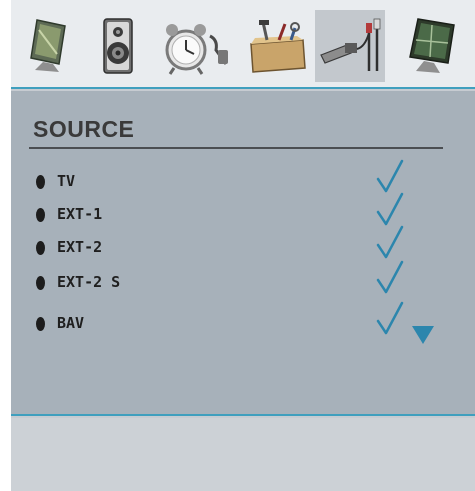  I want to click on source-item-ext1: EXT-1, so click(243, 212).